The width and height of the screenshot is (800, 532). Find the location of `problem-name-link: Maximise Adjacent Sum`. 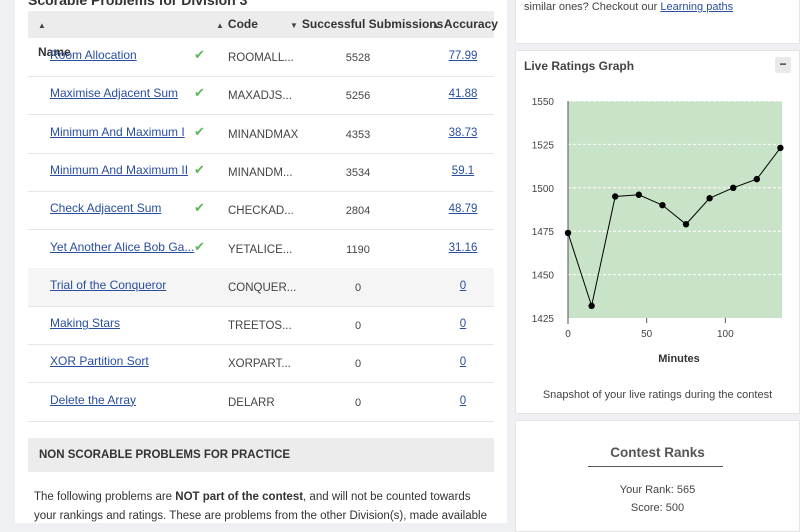

problem-name-link: Maximise Adjacent Sum is located at coordinates (114, 95).